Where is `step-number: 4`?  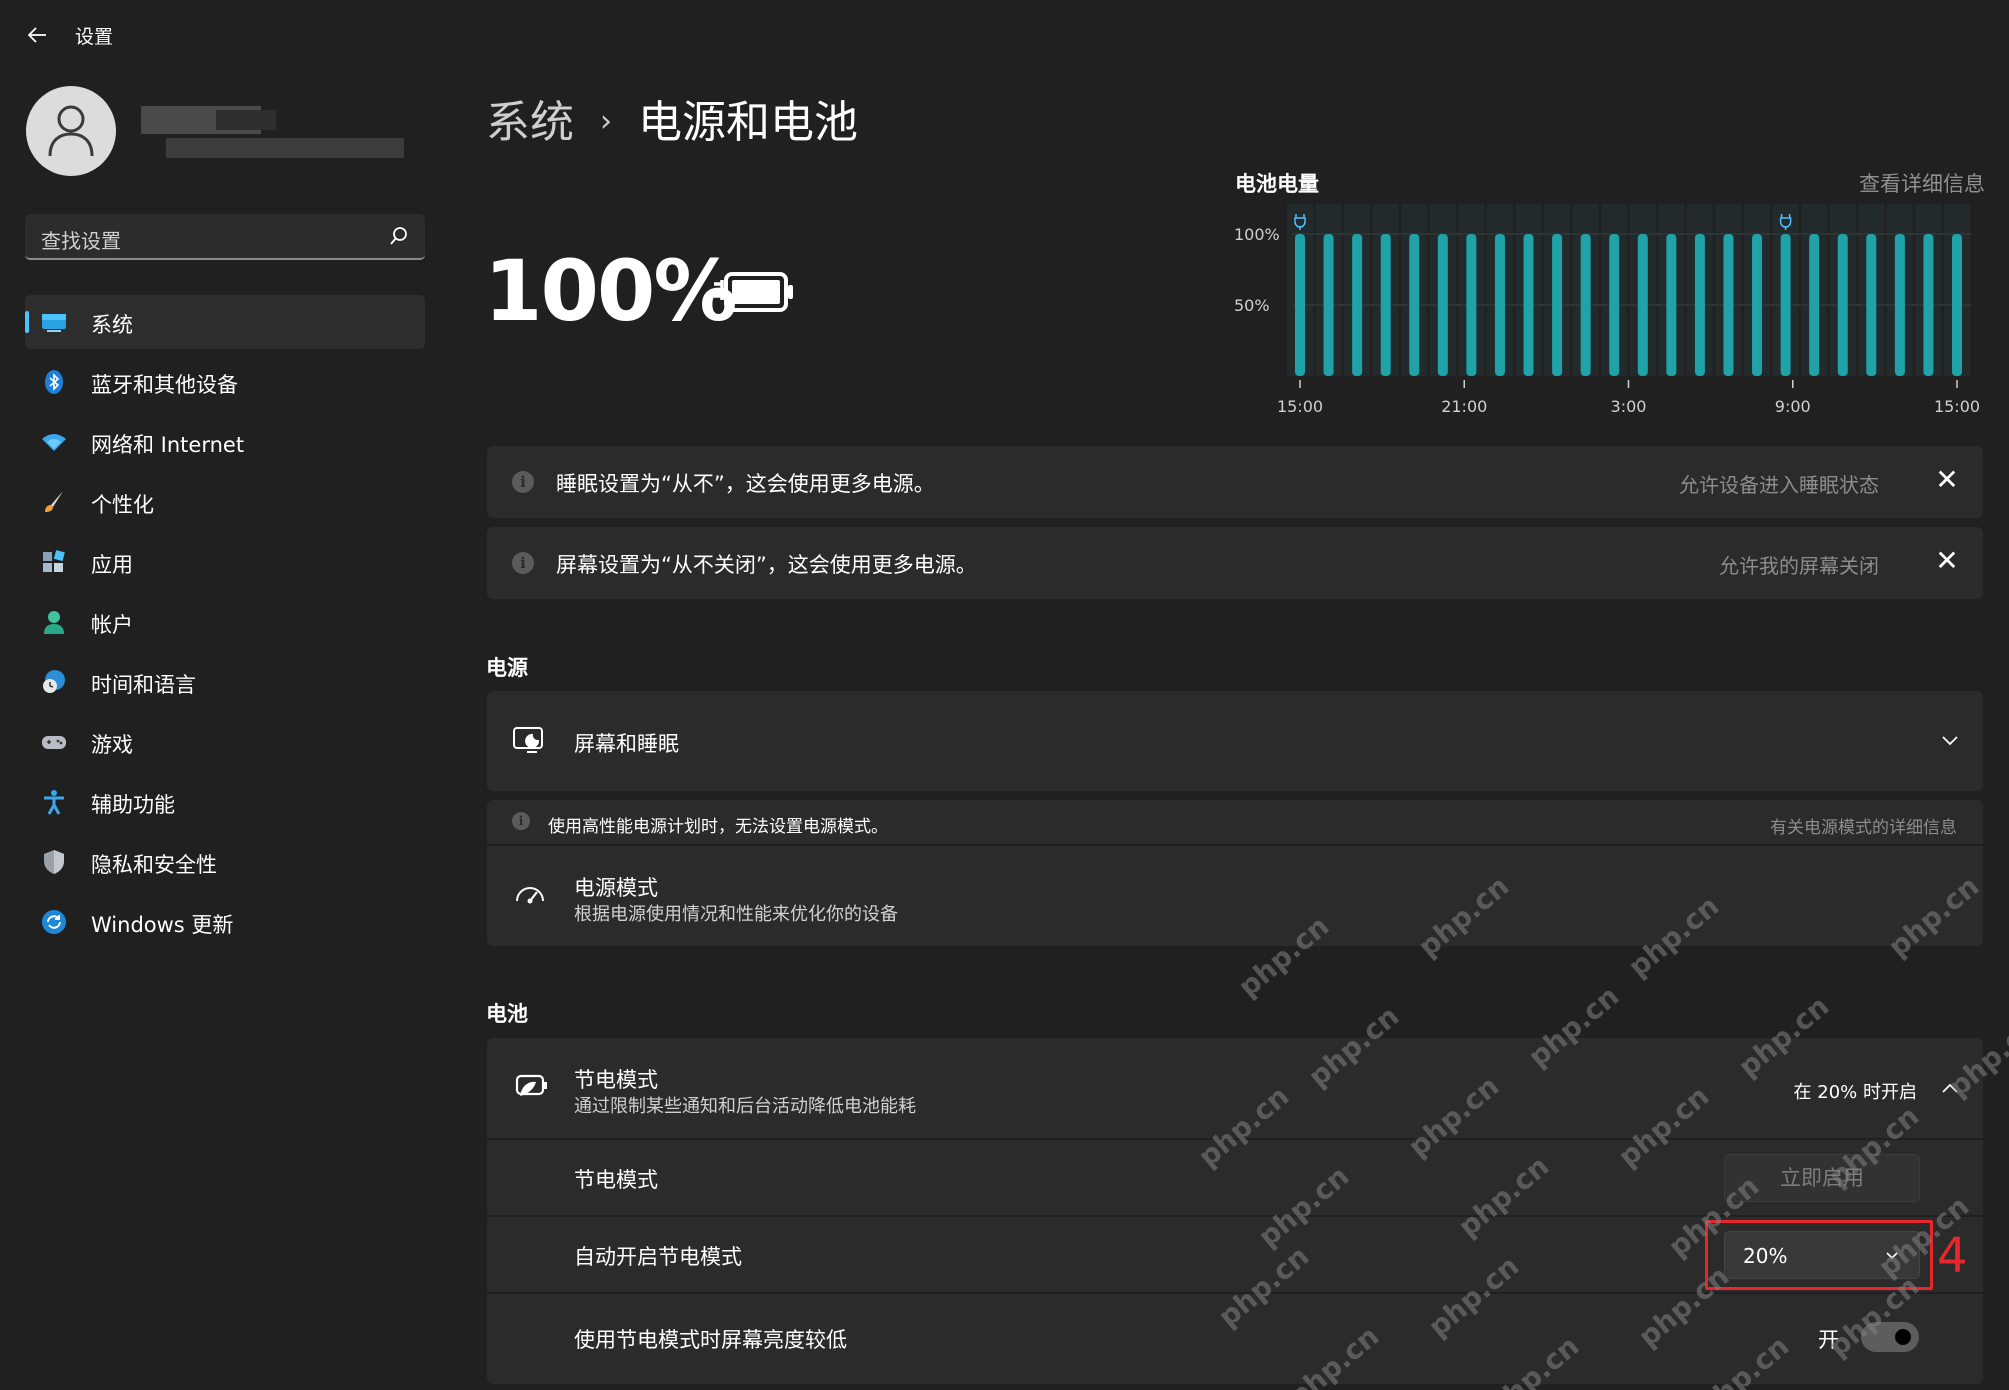 step-number: 4 is located at coordinates (1952, 1256).